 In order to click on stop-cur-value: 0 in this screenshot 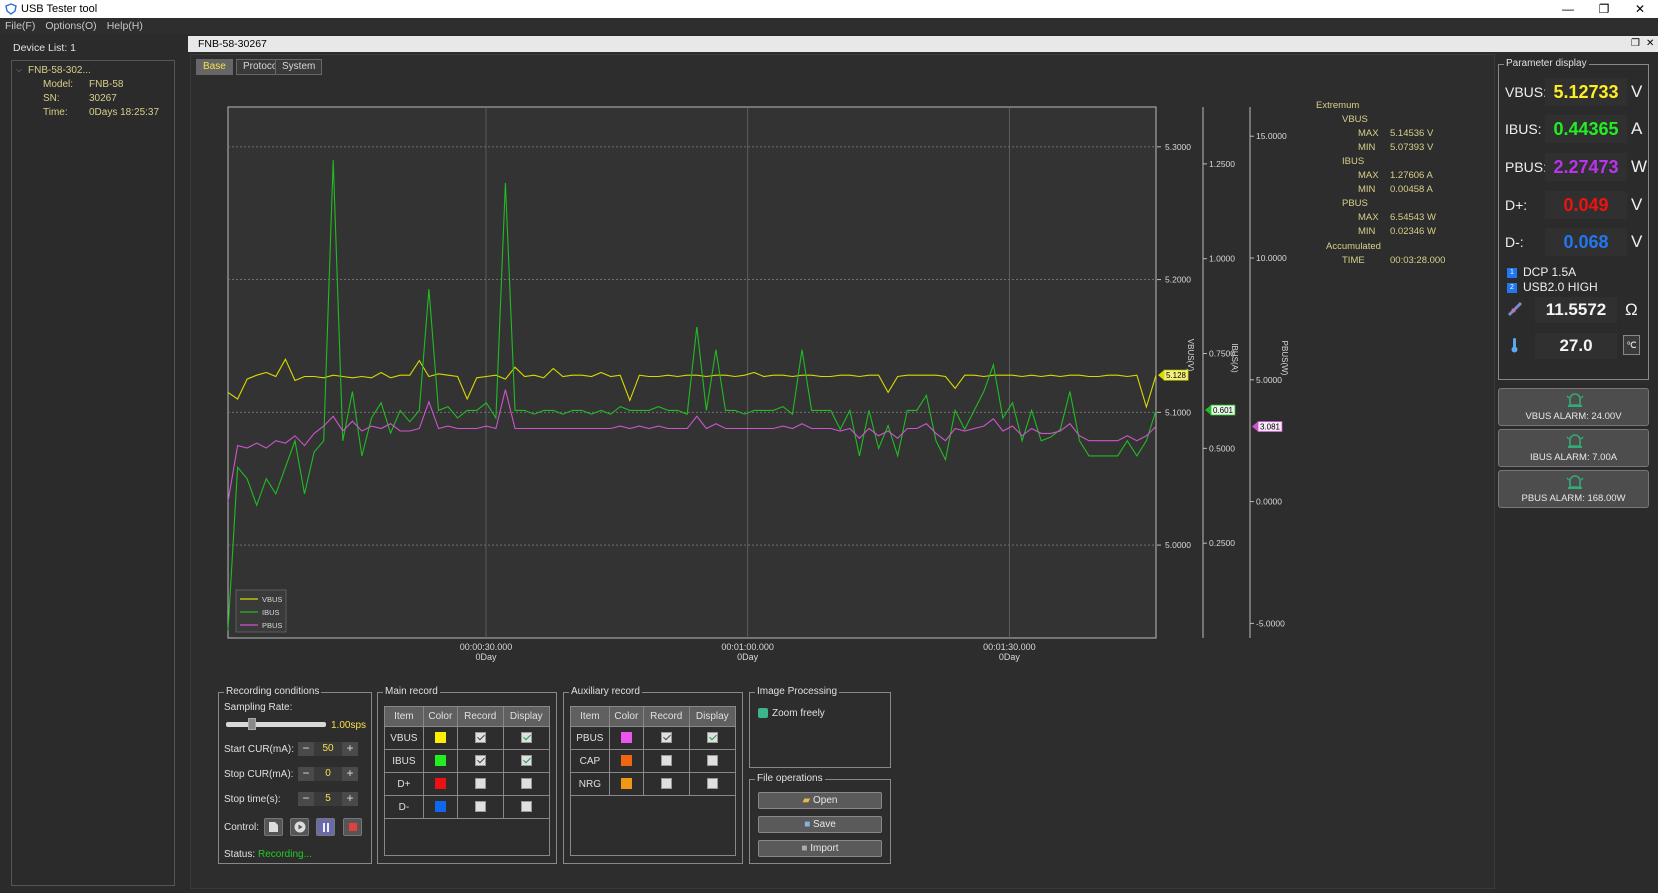, I will do `click(328, 774)`.